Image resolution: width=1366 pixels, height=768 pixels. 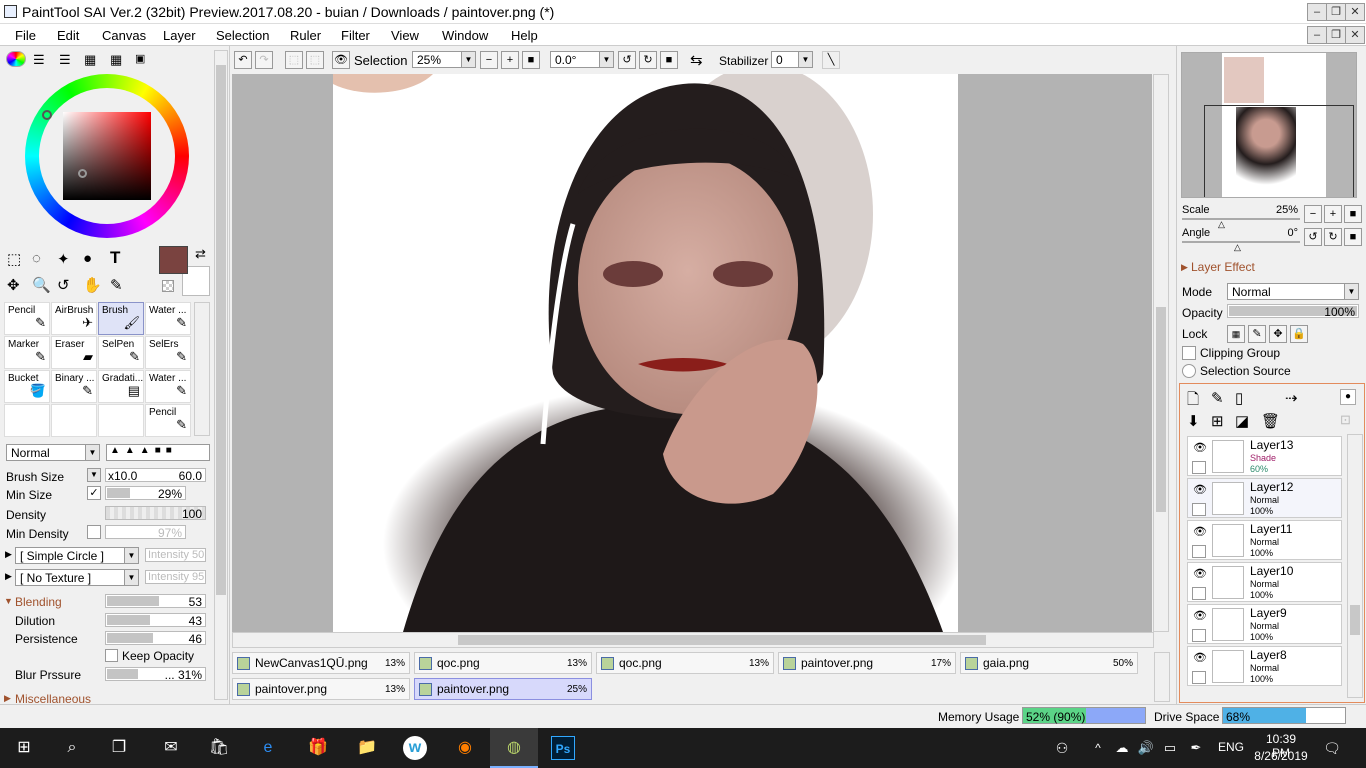 I want to click on layer-effect-label: Layer Effect, so click(x=1223, y=267).